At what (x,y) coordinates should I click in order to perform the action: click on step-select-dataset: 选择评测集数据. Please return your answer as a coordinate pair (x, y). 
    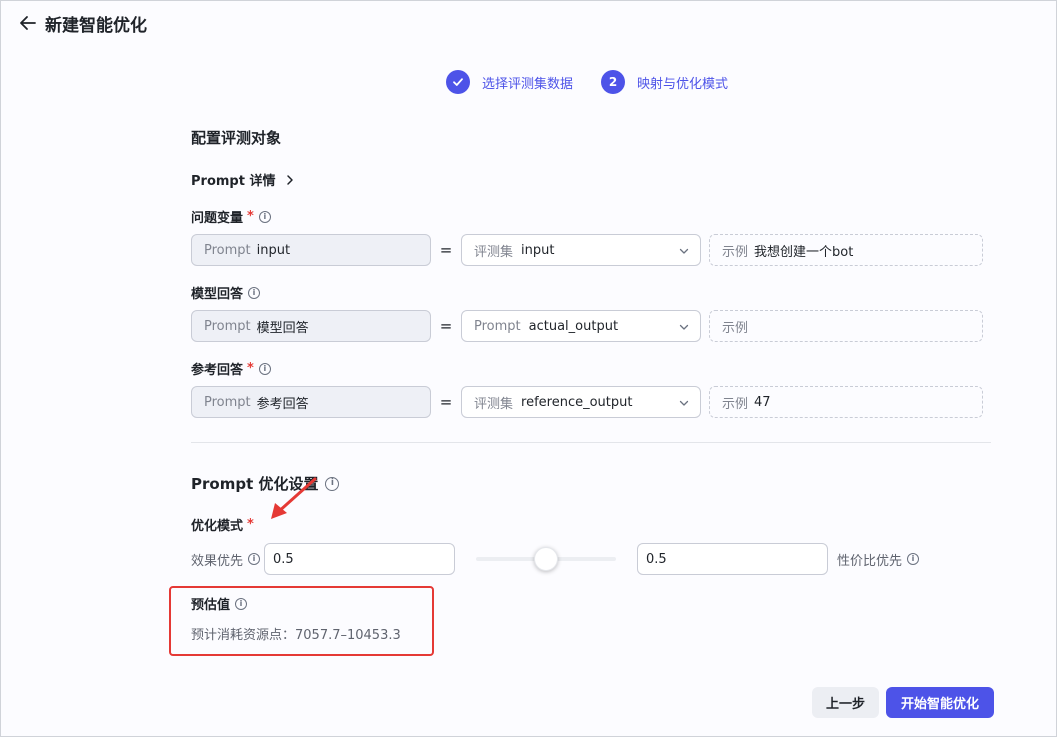
    Looking at the image, I should click on (509, 82).